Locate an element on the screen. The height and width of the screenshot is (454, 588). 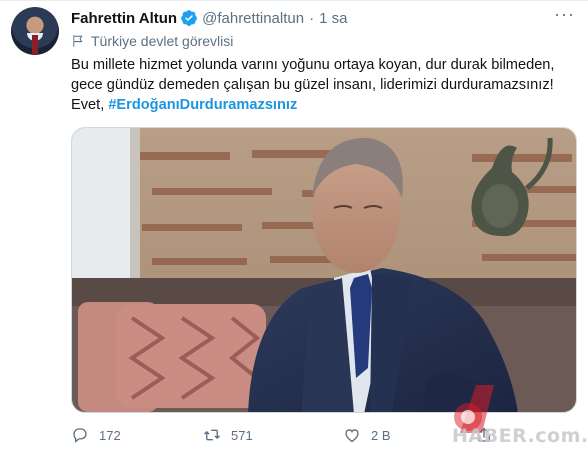
verified-badge-icon is located at coordinates (189, 18).